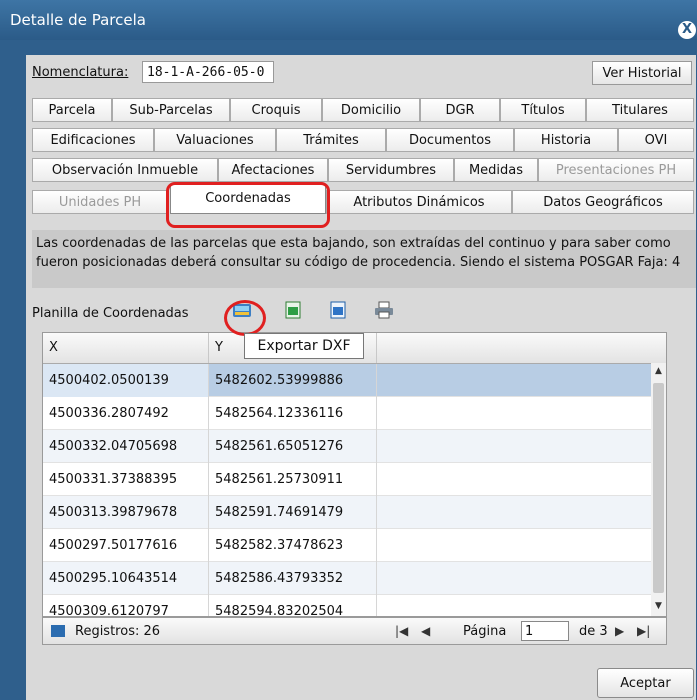  Describe the element at coordinates (293, 446) in the screenshot. I see `cell-y: 5482561.65051276` at that location.